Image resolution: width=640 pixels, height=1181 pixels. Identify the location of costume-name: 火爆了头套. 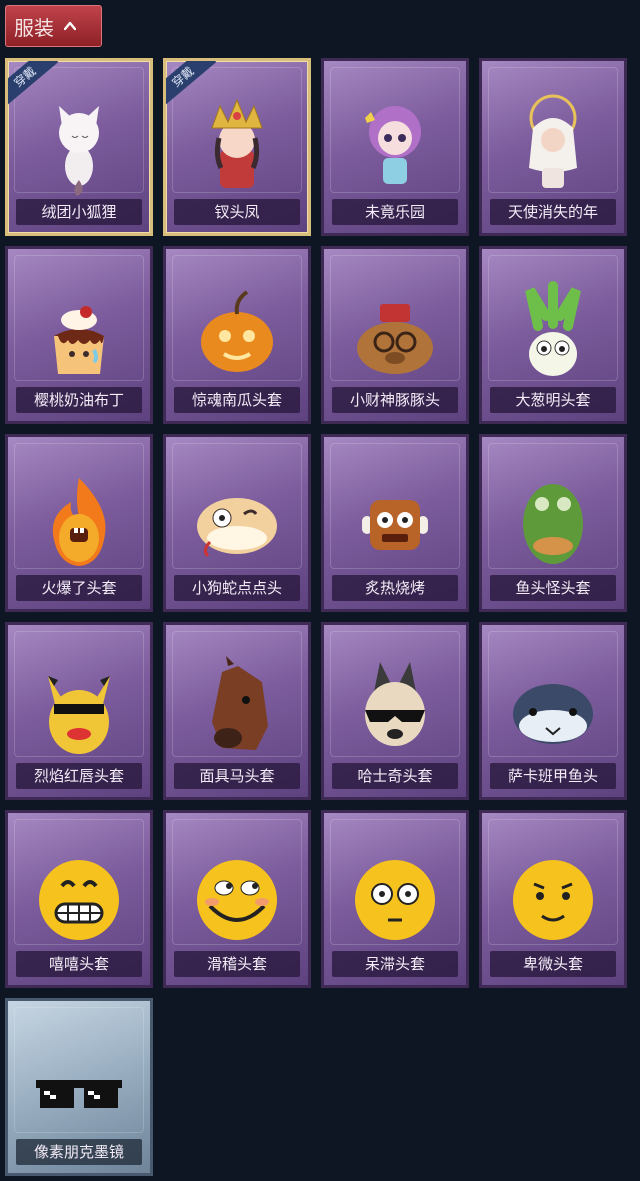
(79, 588).